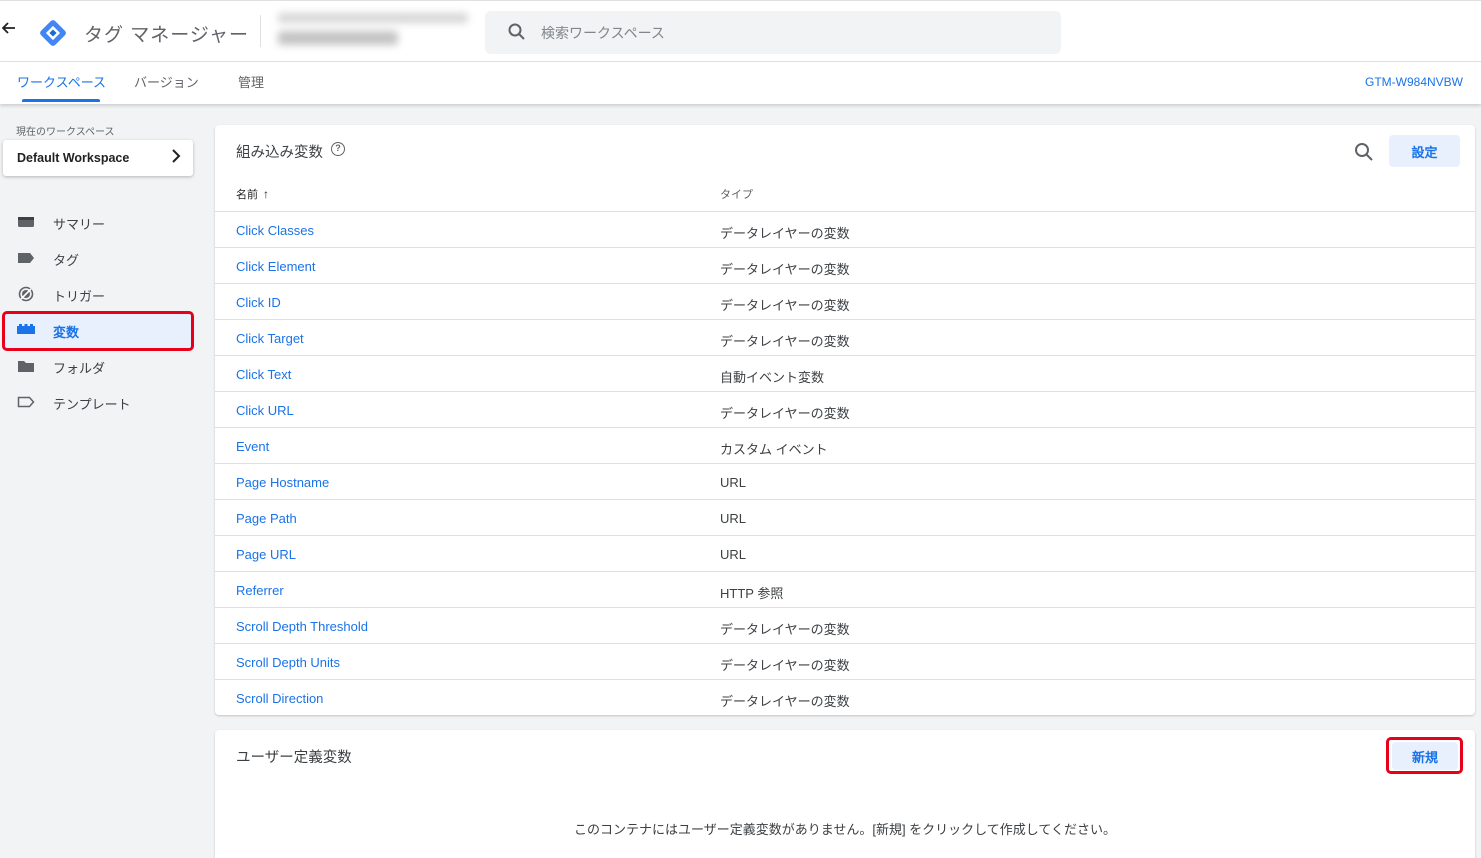 The width and height of the screenshot is (1481, 858). What do you see at coordinates (774, 449) in the screenshot?
I see `variable-type: カスタム イベント` at bounding box center [774, 449].